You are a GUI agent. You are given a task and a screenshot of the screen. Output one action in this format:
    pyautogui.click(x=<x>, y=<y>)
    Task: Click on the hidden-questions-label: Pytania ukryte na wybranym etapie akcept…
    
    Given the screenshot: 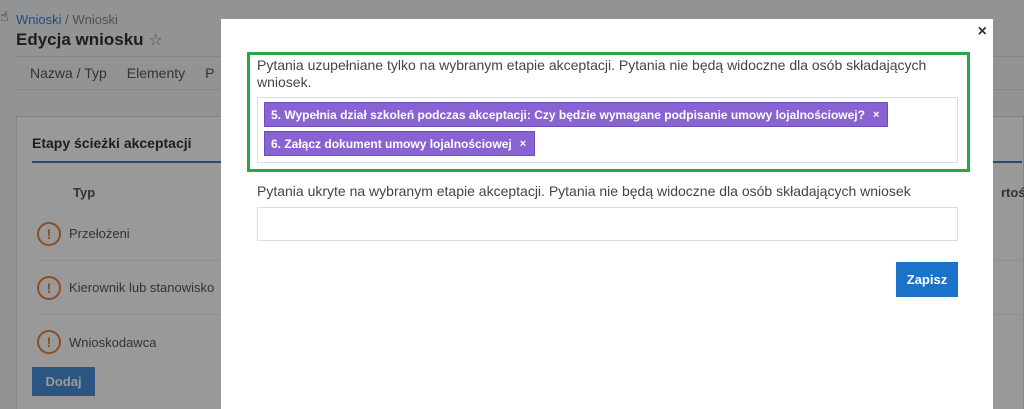 What is the action you would take?
    pyautogui.click(x=584, y=191)
    